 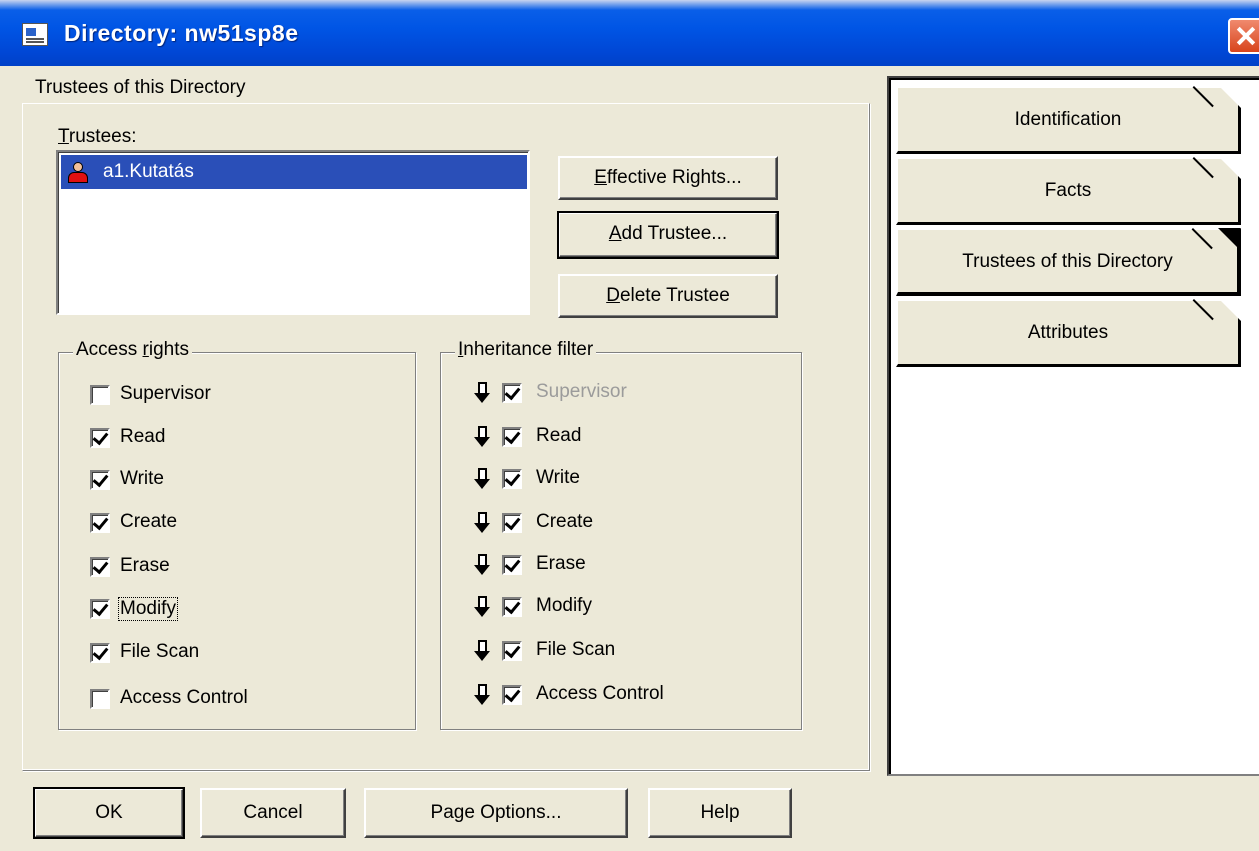 What do you see at coordinates (1068, 262) in the screenshot?
I see `tab-trustees-of-this-directory: Trustees of this Directory` at bounding box center [1068, 262].